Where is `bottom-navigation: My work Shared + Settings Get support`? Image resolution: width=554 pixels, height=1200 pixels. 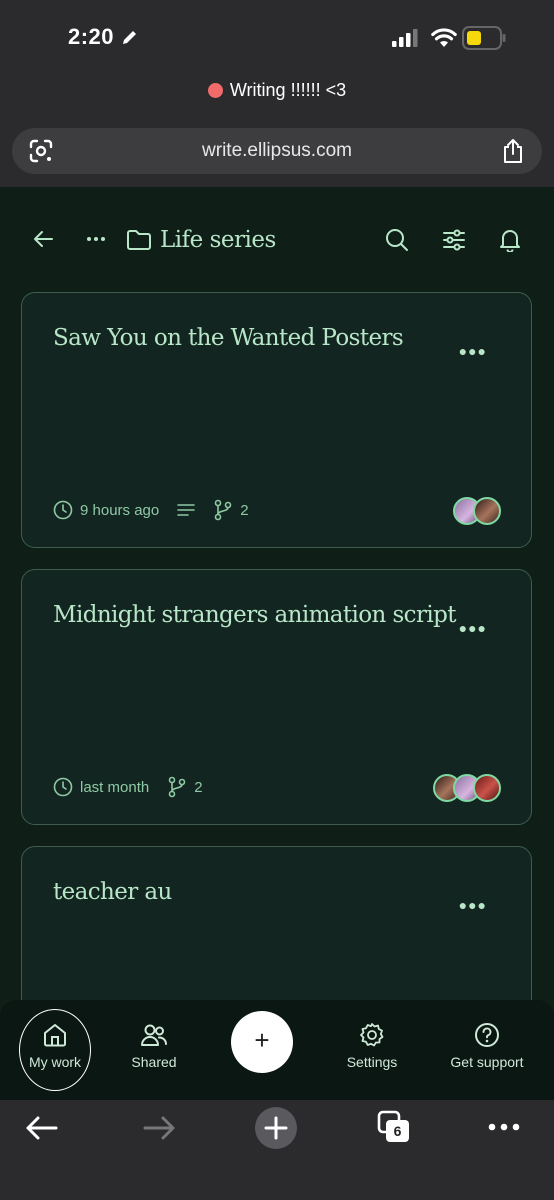 bottom-navigation: My work Shared + Settings Get support is located at coordinates (277, 1050).